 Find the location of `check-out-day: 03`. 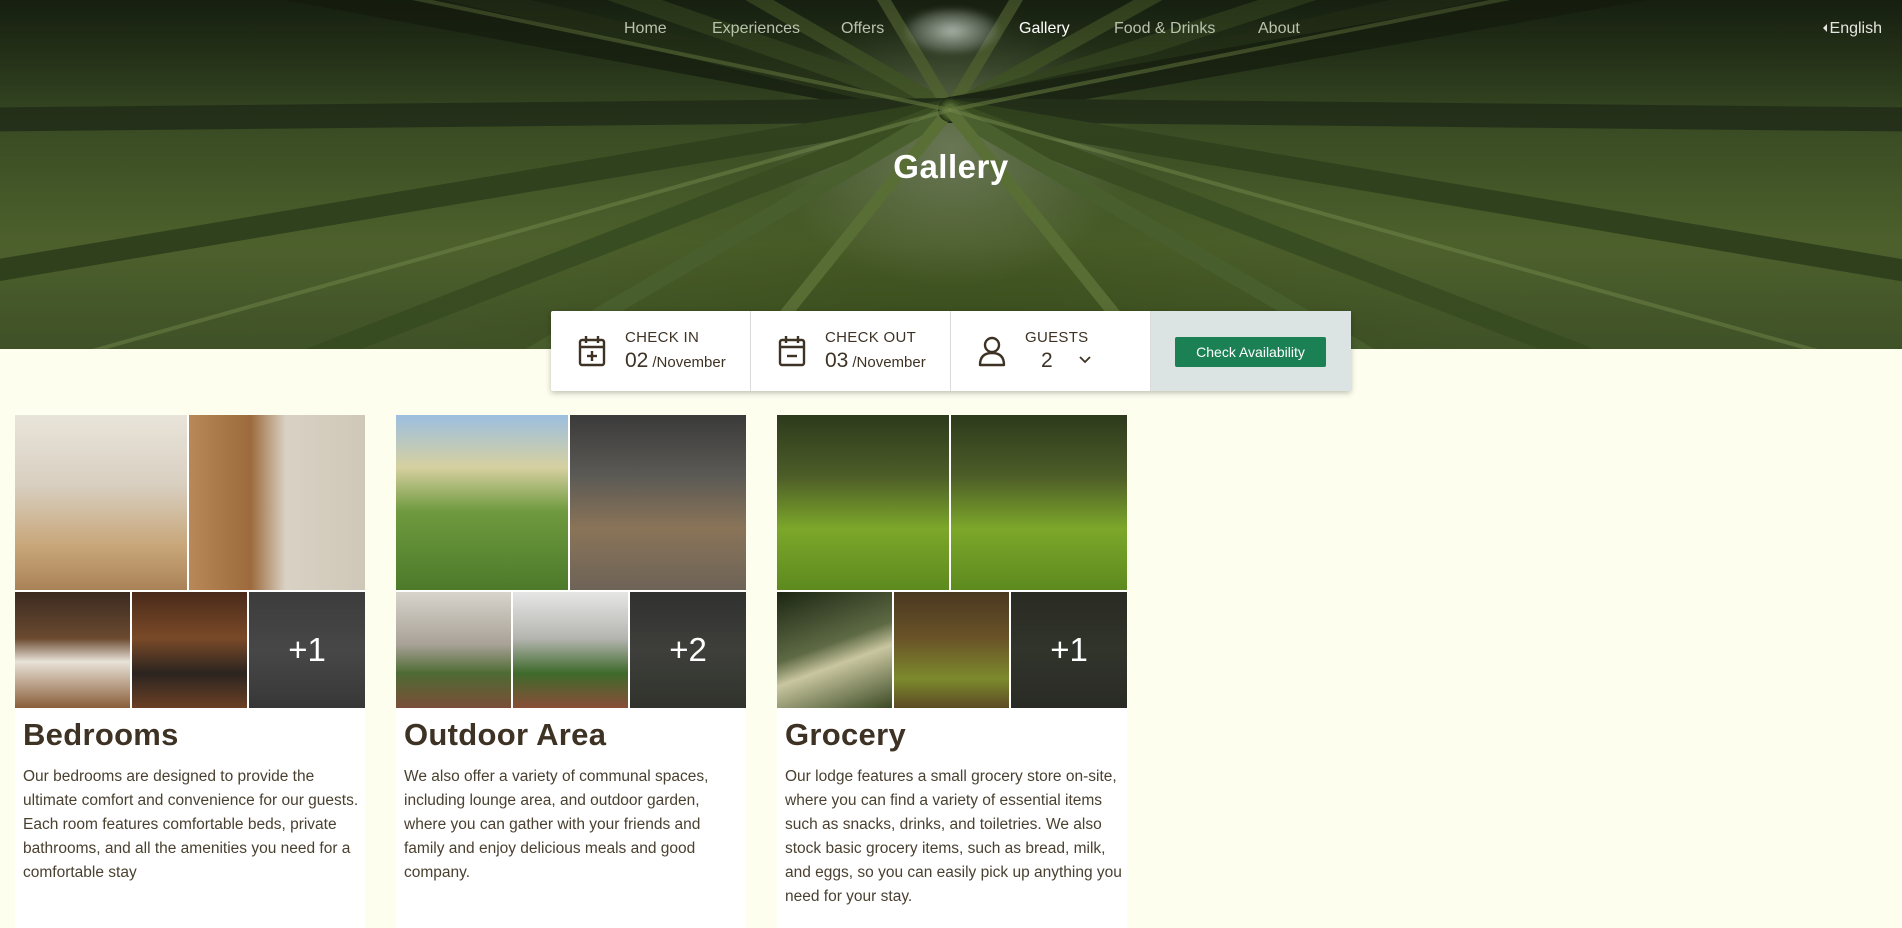

check-out-day: 03 is located at coordinates (837, 360).